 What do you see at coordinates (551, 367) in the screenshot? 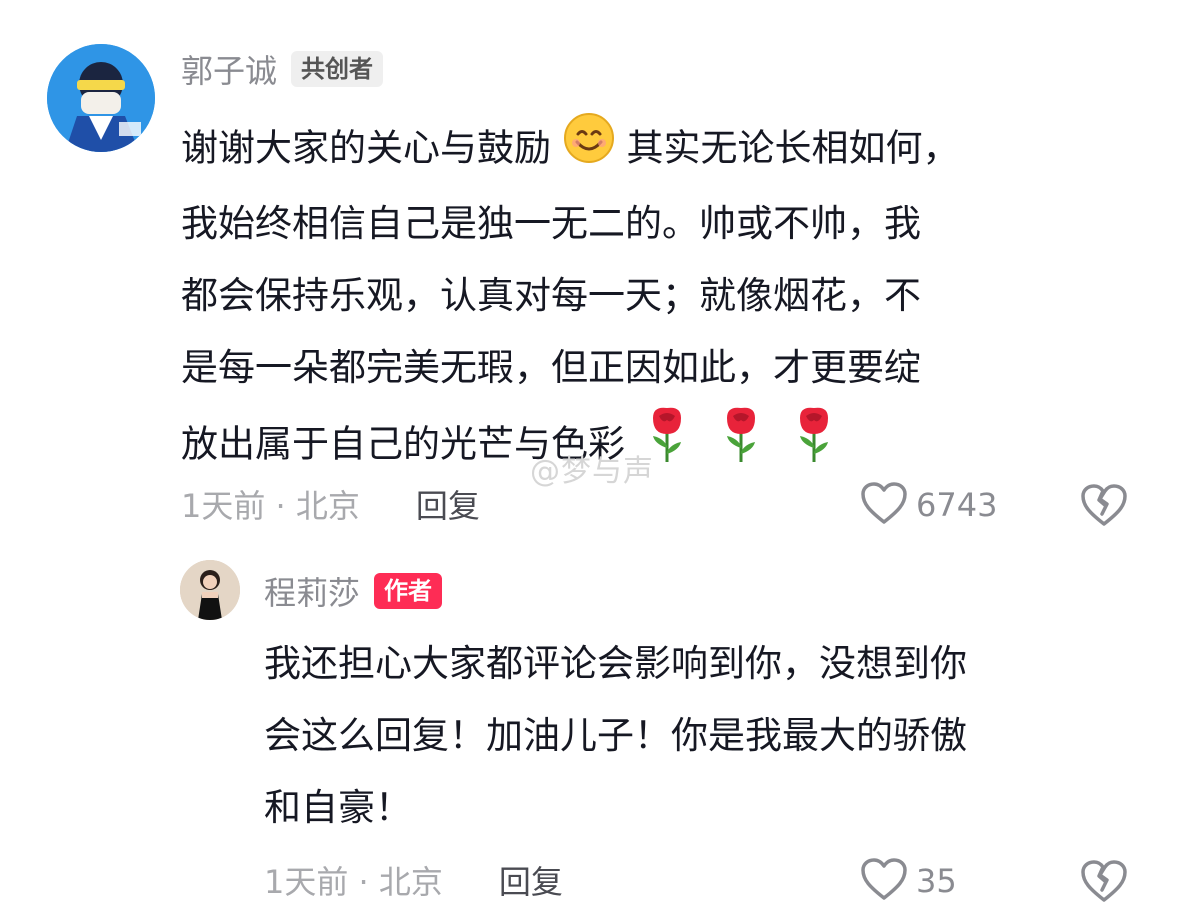
I see `comment-line-4: 是每一朵都完美无瑕，但正因如此，才更要绽` at bounding box center [551, 367].